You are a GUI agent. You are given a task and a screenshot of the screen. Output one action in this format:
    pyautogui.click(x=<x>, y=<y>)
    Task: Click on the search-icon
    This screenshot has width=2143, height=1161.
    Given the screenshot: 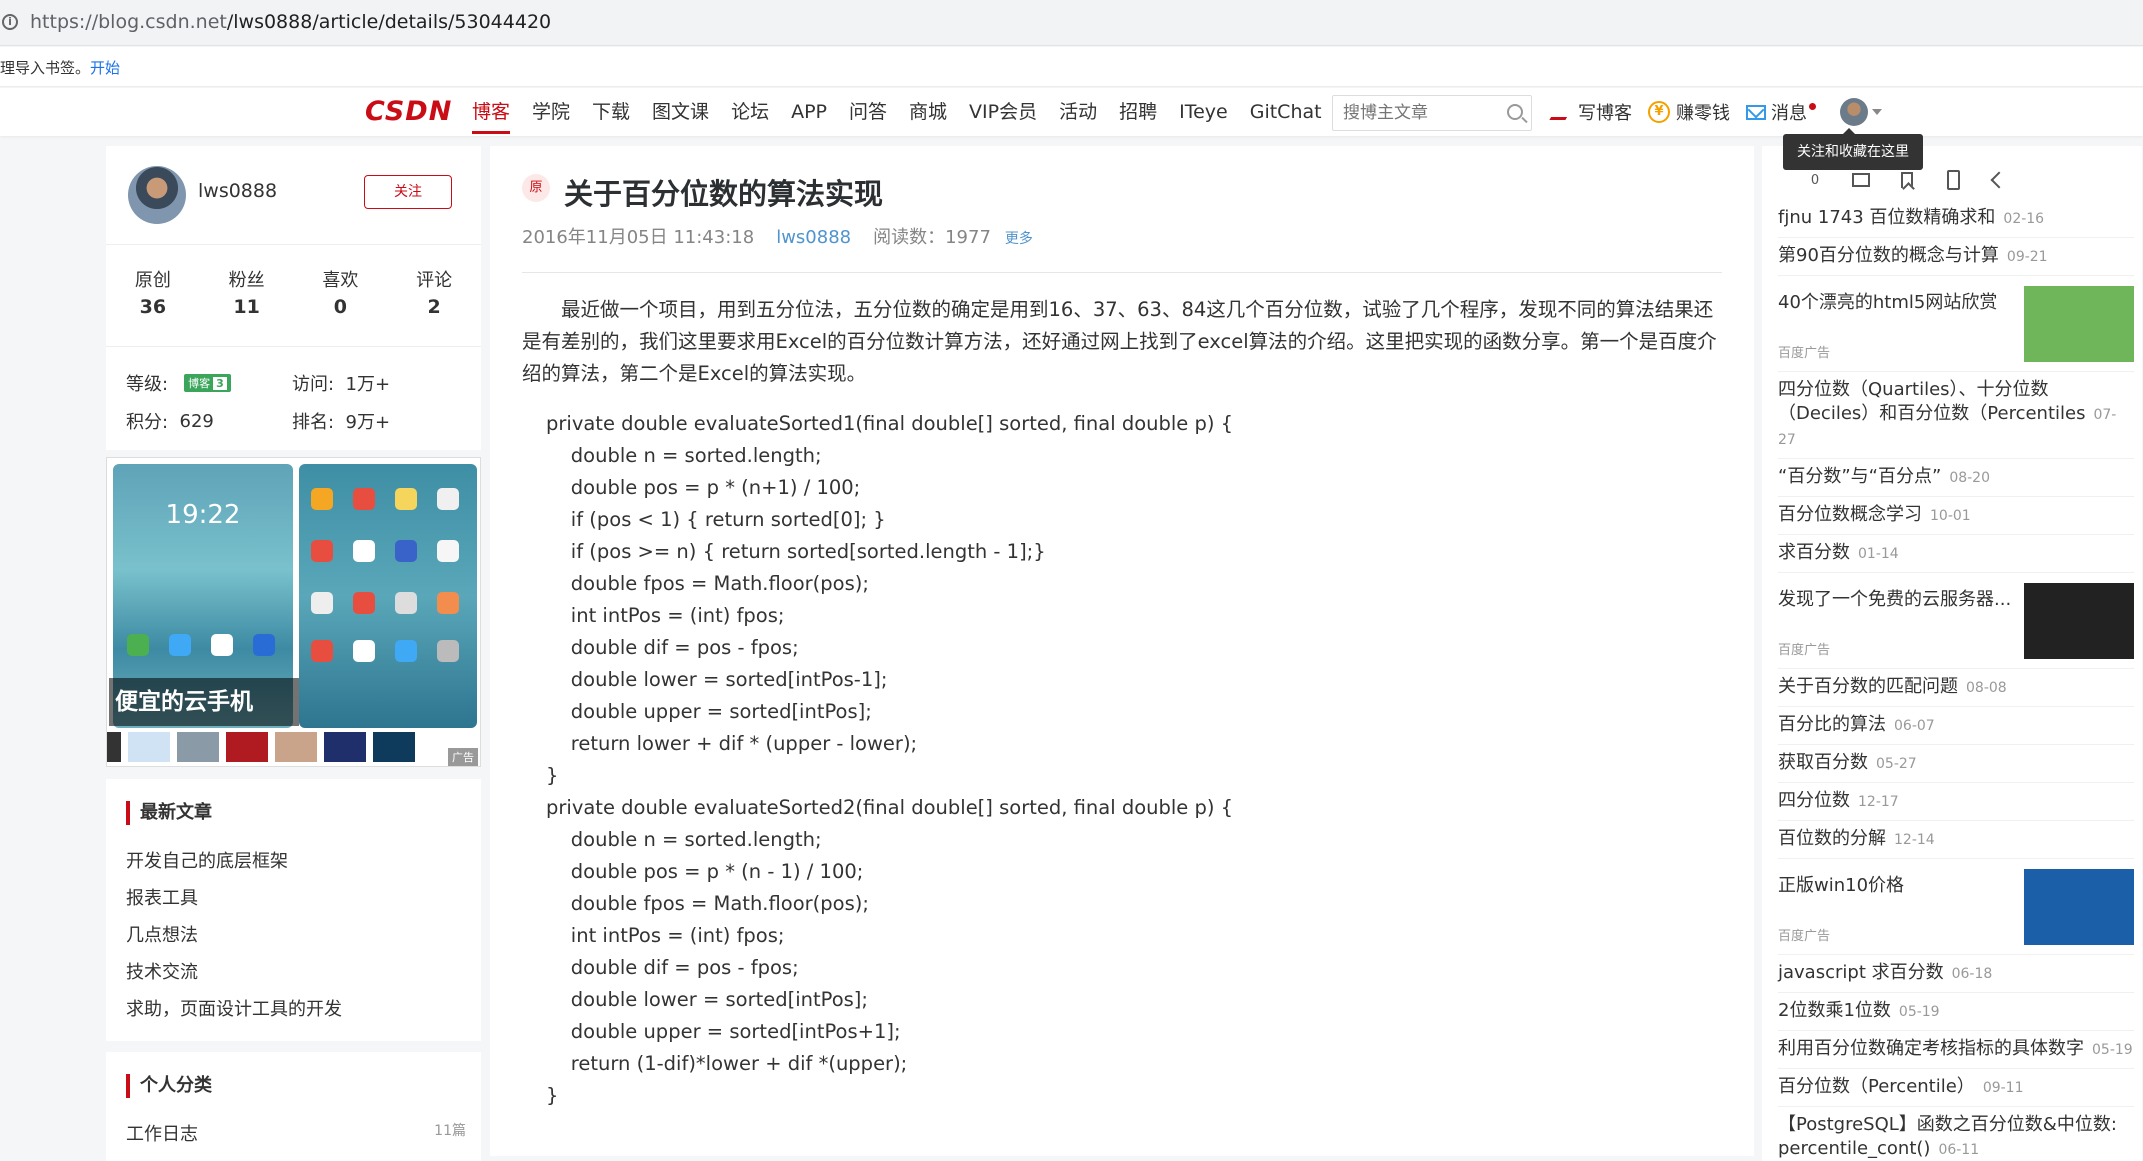 What is the action you would take?
    pyautogui.click(x=1515, y=112)
    